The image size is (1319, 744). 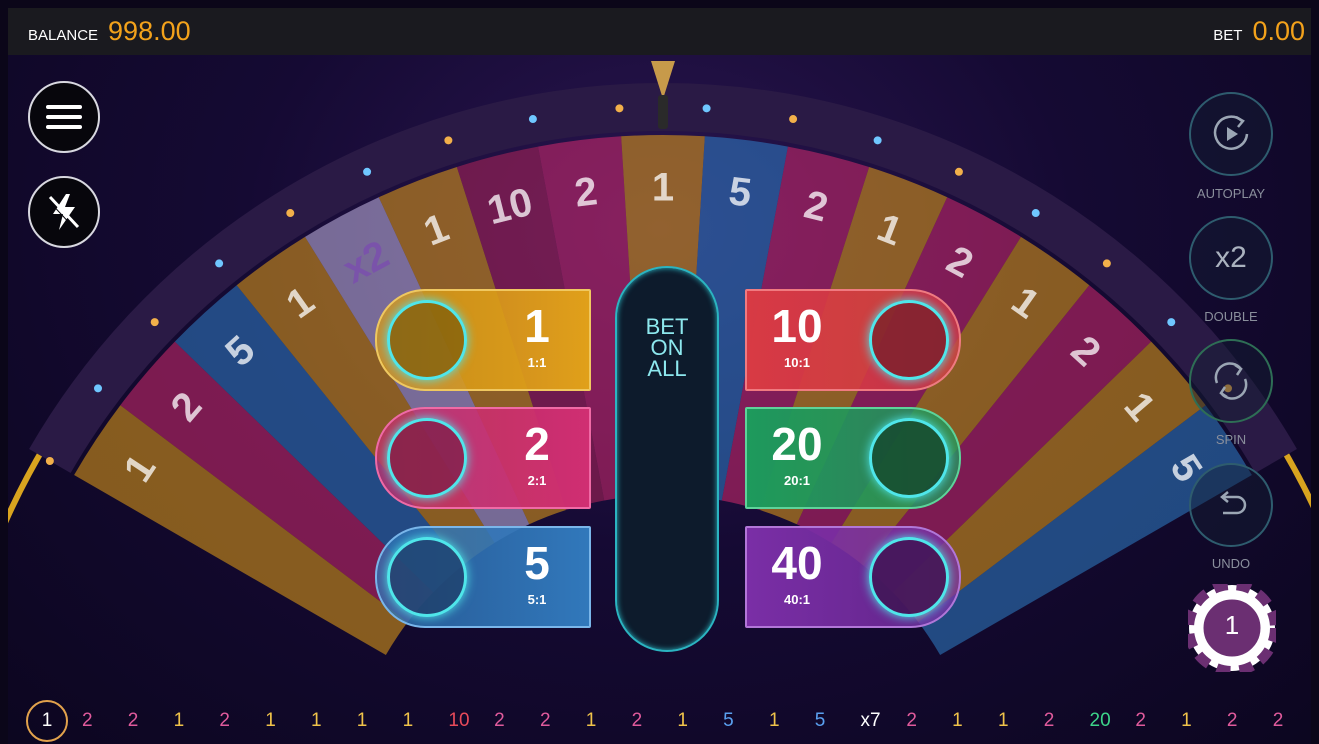 I want to click on history-current: 1, so click(x=47, y=721).